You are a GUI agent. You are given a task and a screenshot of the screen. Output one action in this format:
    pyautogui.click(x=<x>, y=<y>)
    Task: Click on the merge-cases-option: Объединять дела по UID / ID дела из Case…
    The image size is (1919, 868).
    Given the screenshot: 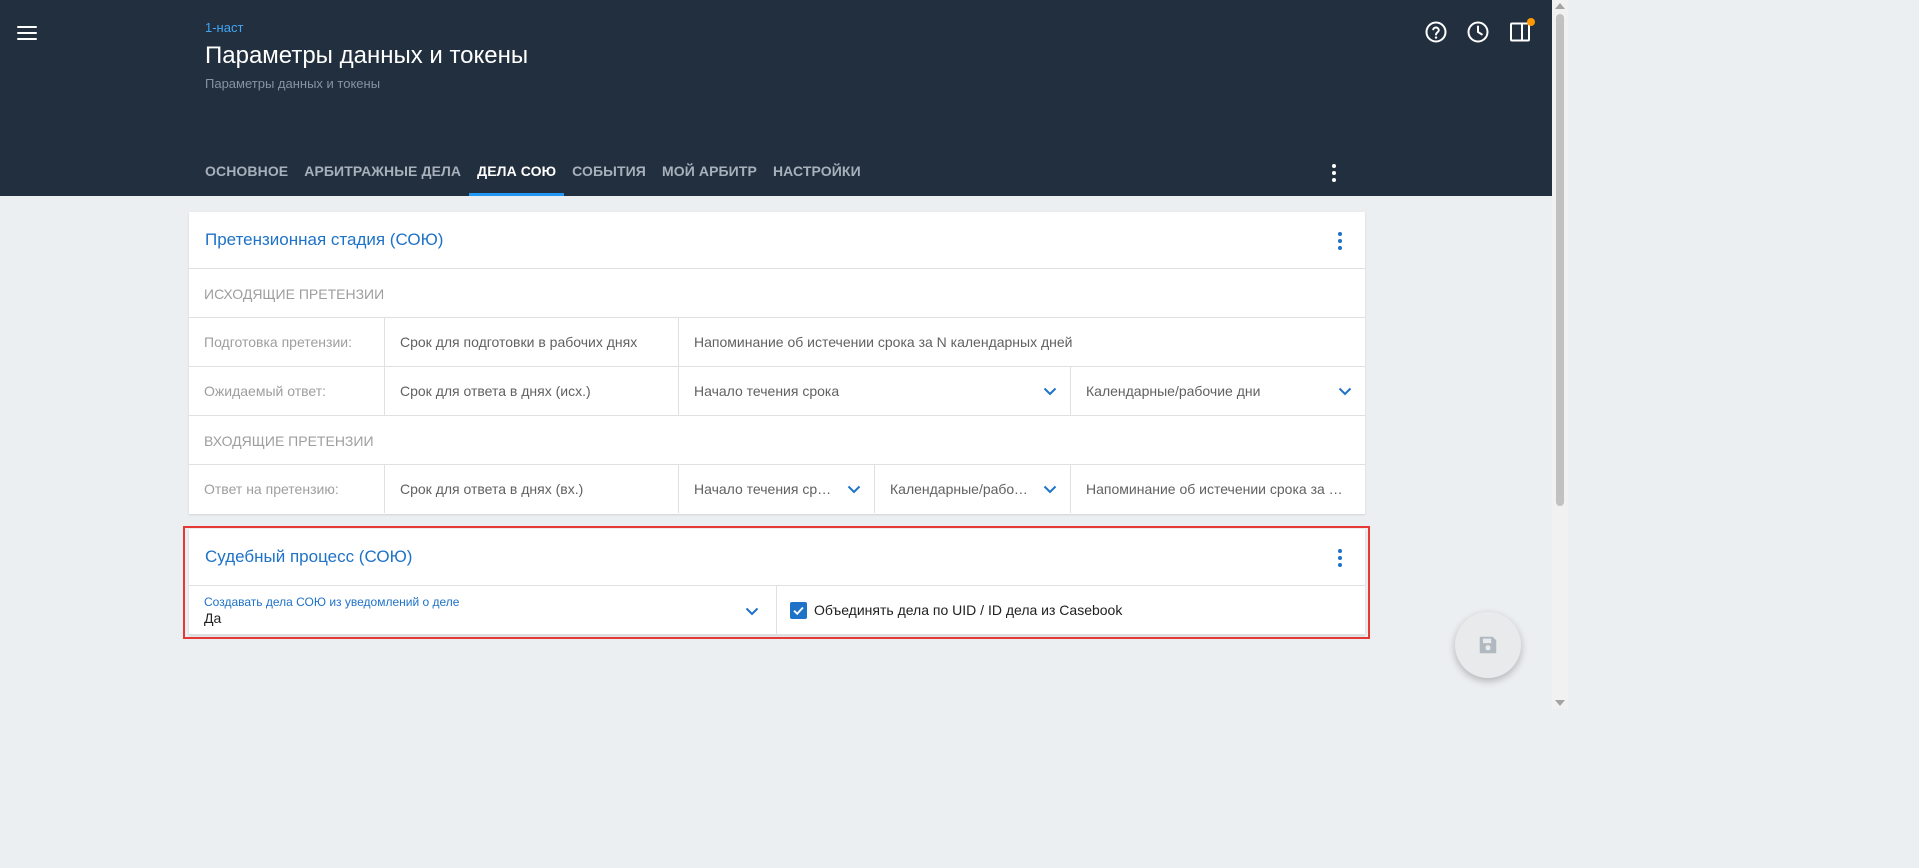 What is the action you would take?
    pyautogui.click(x=1071, y=610)
    